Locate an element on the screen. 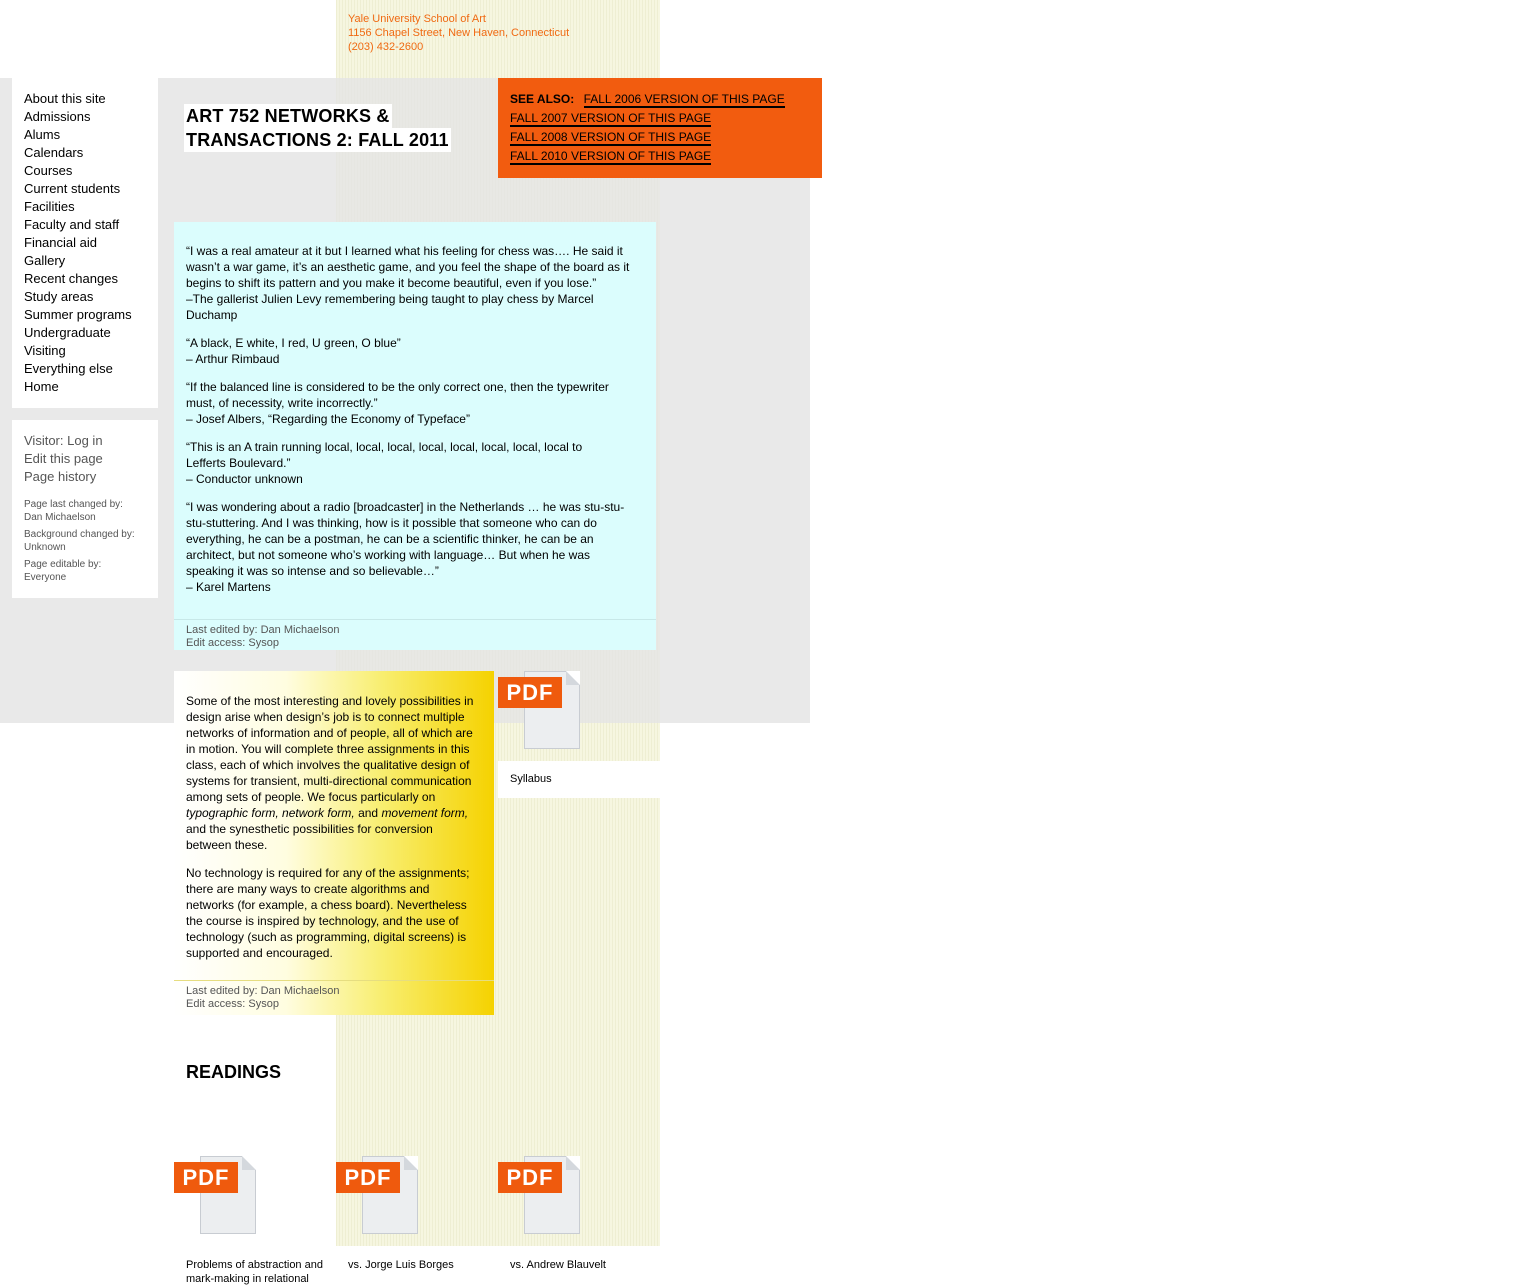 This screenshot has height=1286, width=1515. see-also-label: SEE ALSO: is located at coordinates (542, 99).